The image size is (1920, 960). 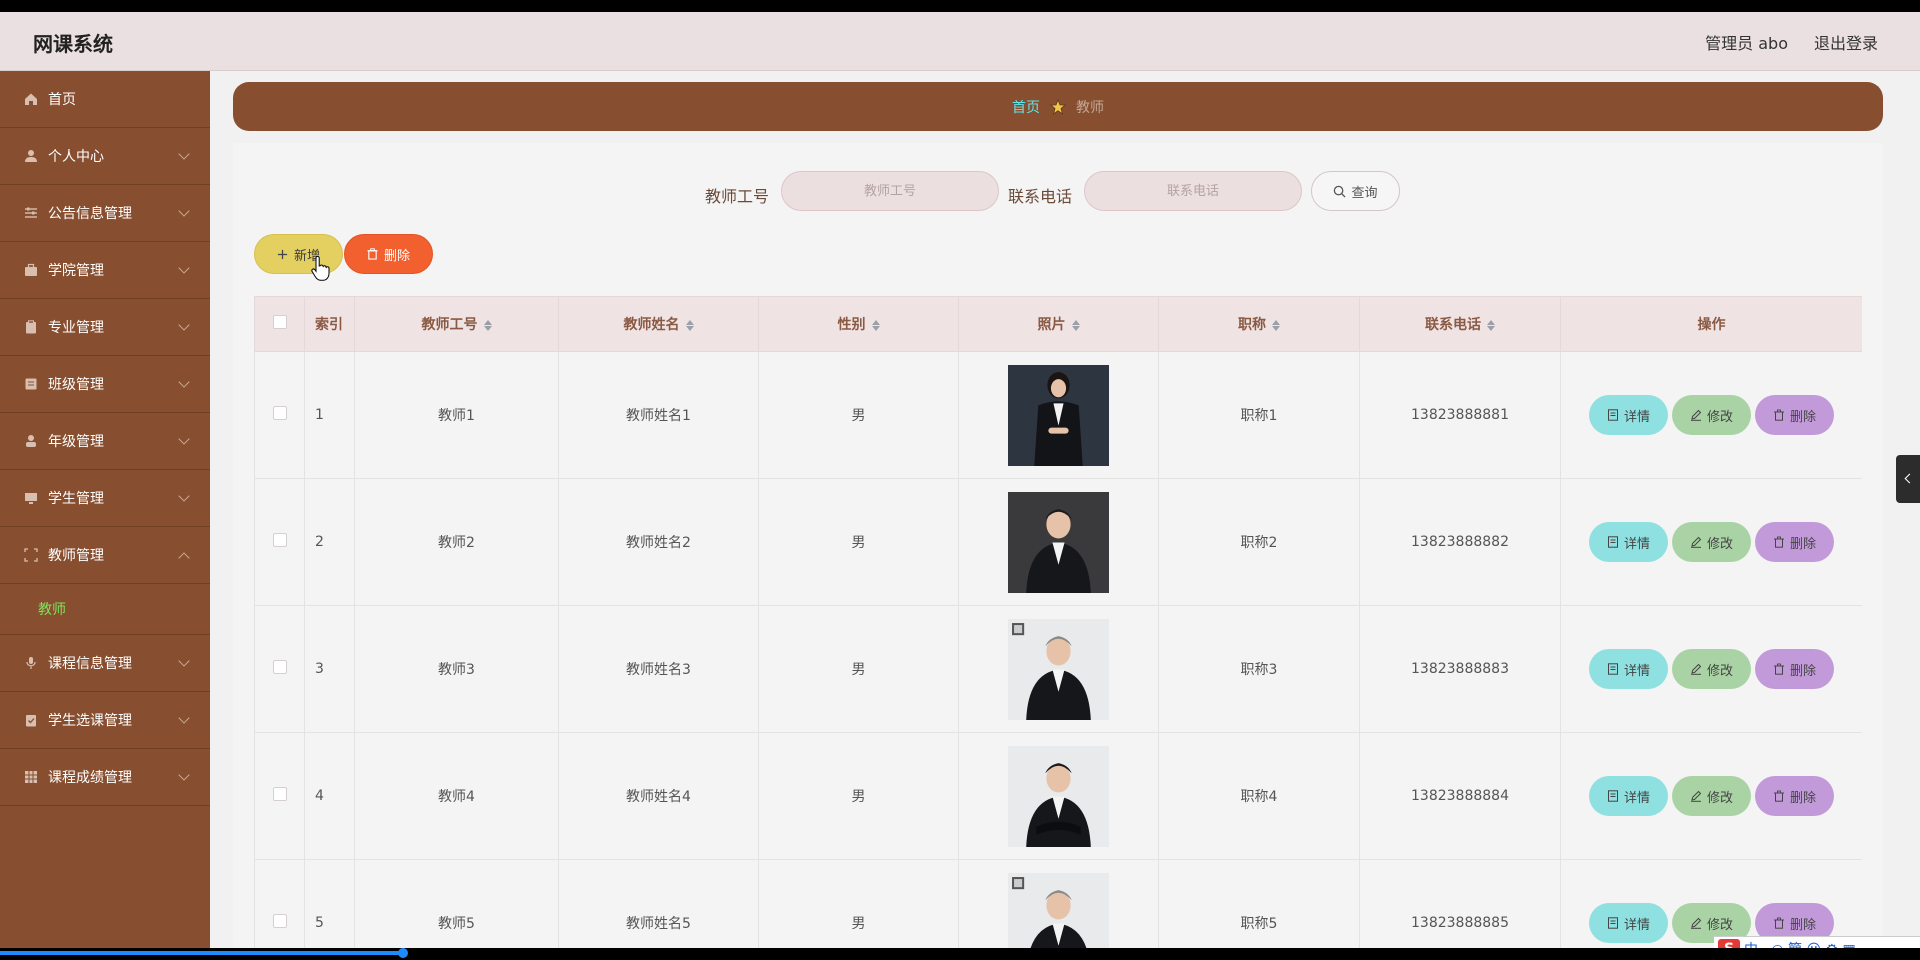 What do you see at coordinates (31, 327) in the screenshot?
I see `clipboard-icon` at bounding box center [31, 327].